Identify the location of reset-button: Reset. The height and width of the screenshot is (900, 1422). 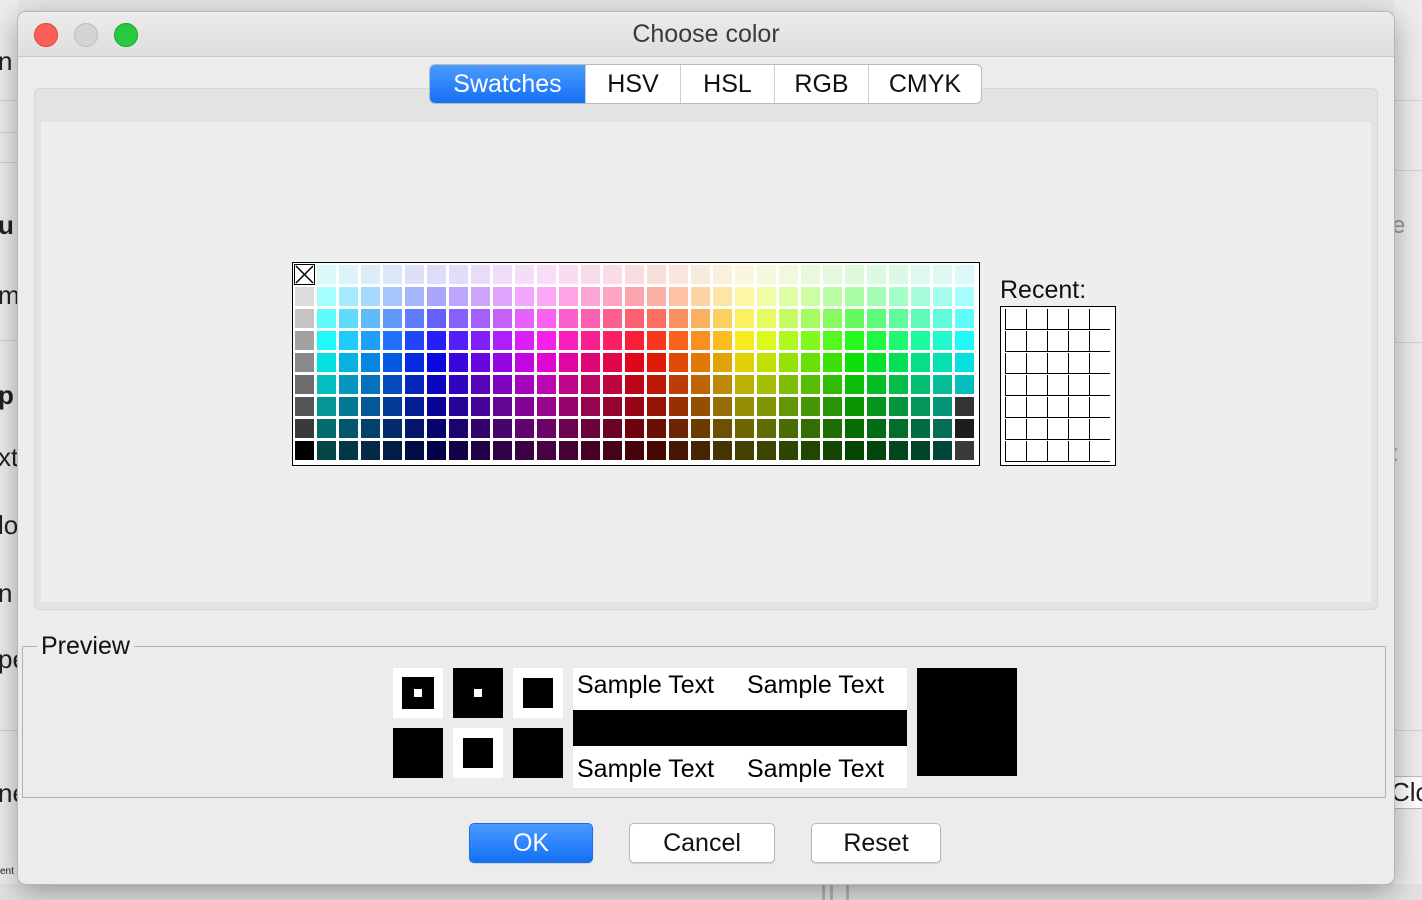
(876, 843).